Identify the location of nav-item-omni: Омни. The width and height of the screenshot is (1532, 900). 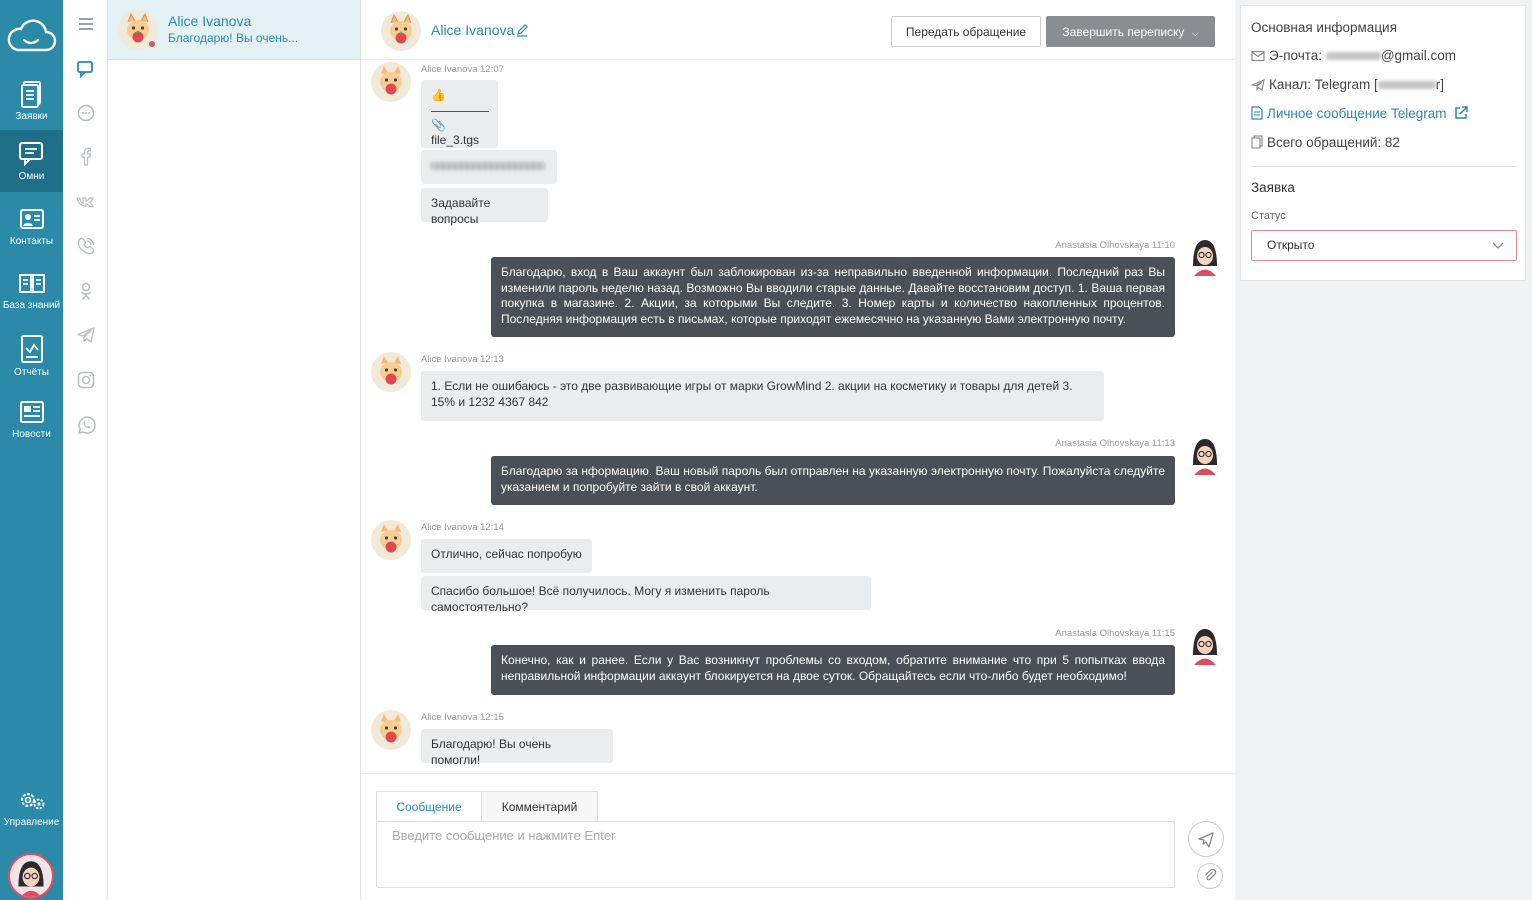
(31, 161).